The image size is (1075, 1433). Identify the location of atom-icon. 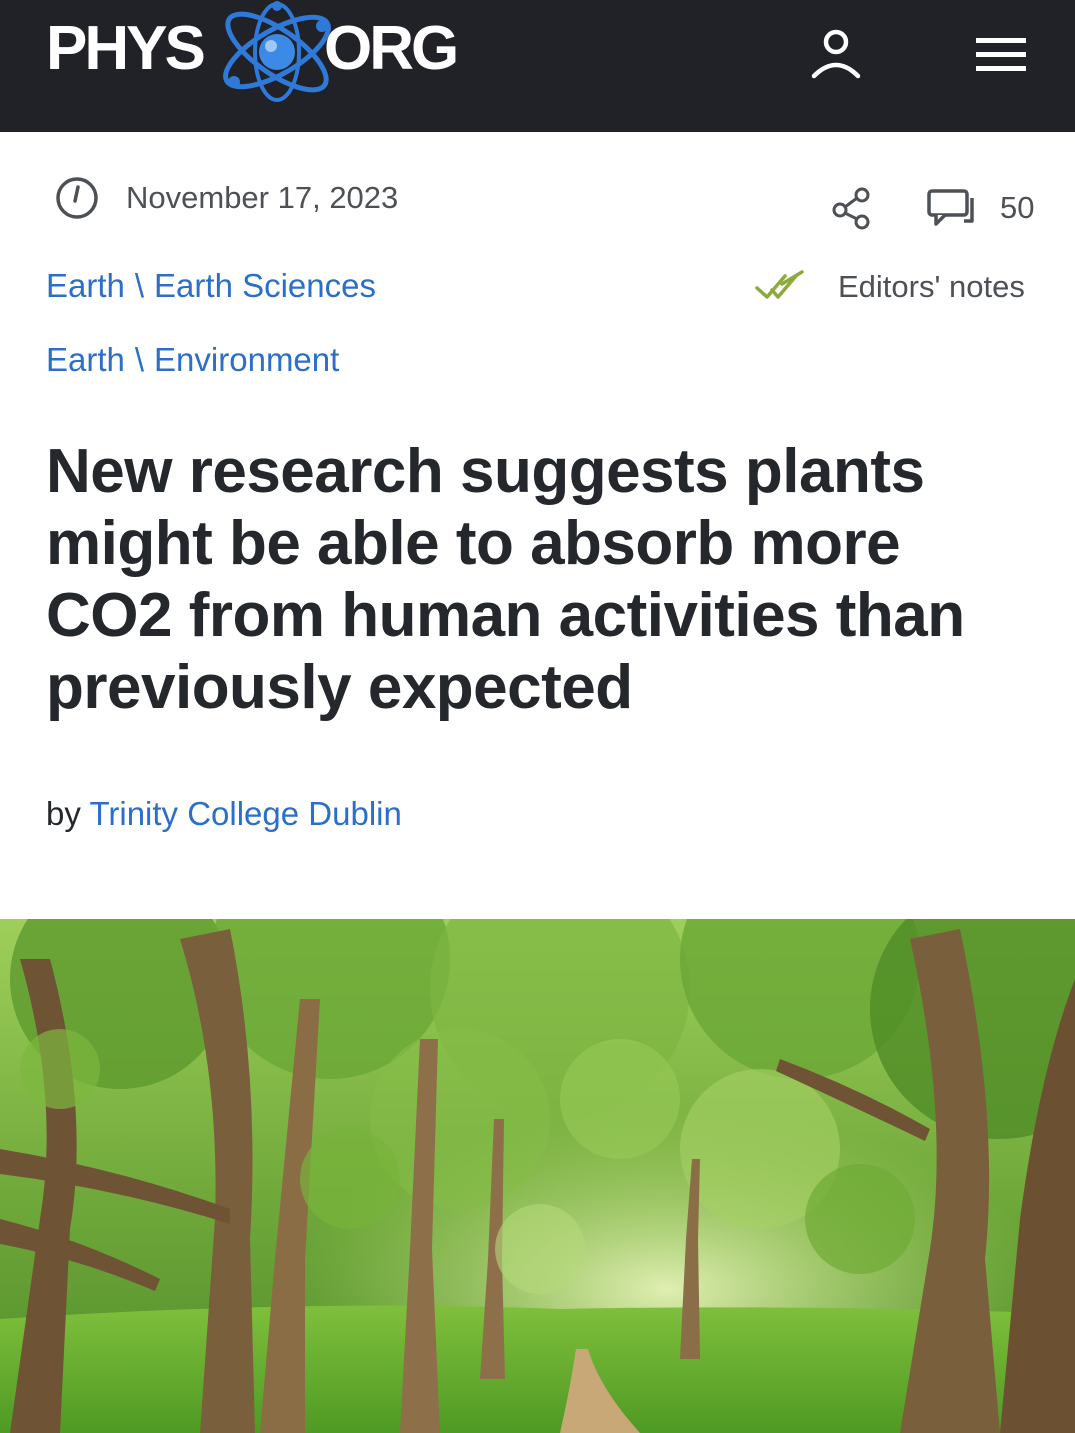
(277, 51).